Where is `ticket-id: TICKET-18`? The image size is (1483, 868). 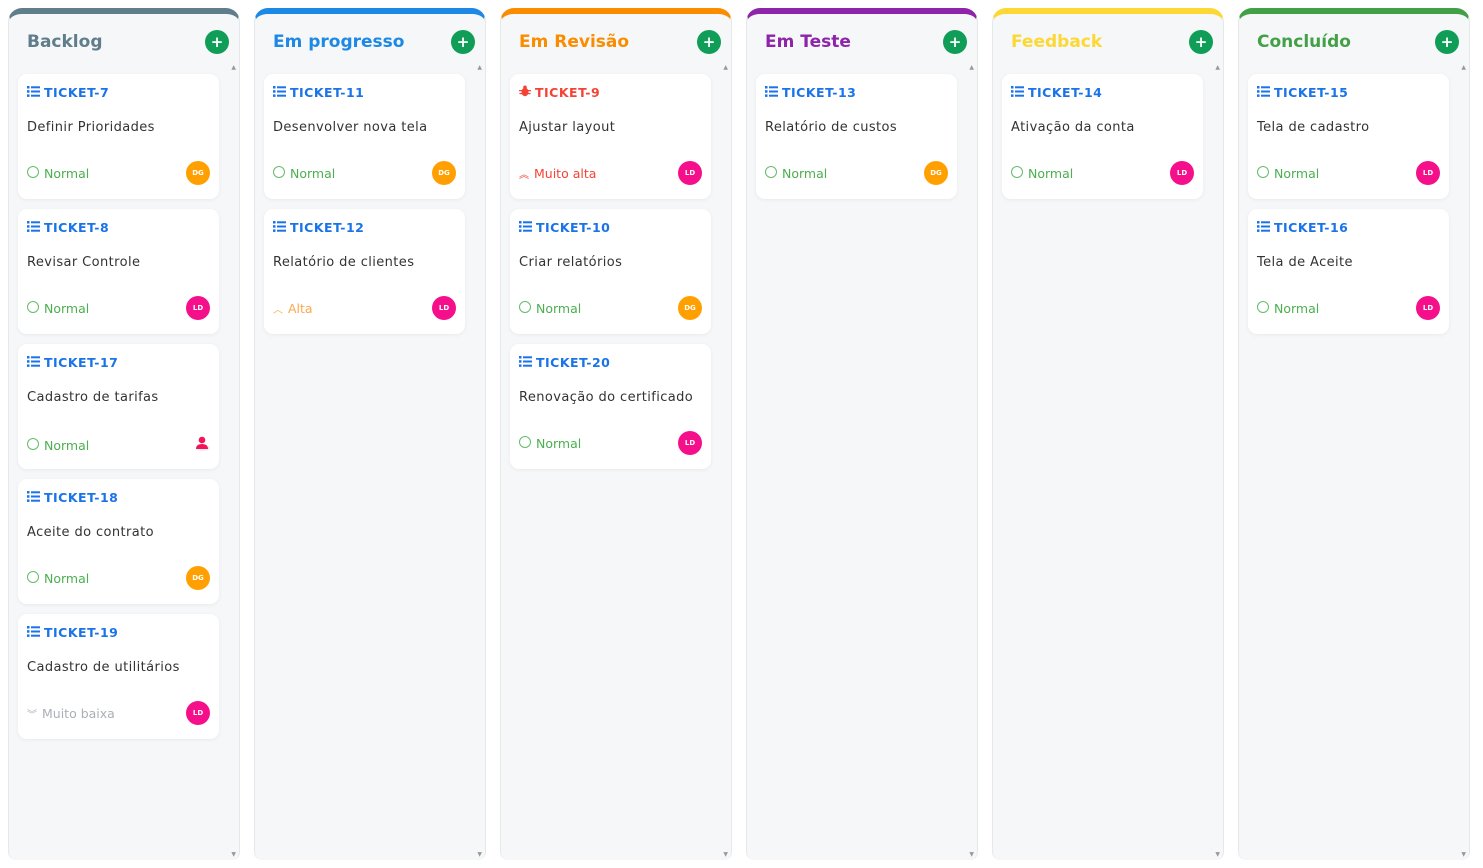 ticket-id: TICKET-18 is located at coordinates (118, 497).